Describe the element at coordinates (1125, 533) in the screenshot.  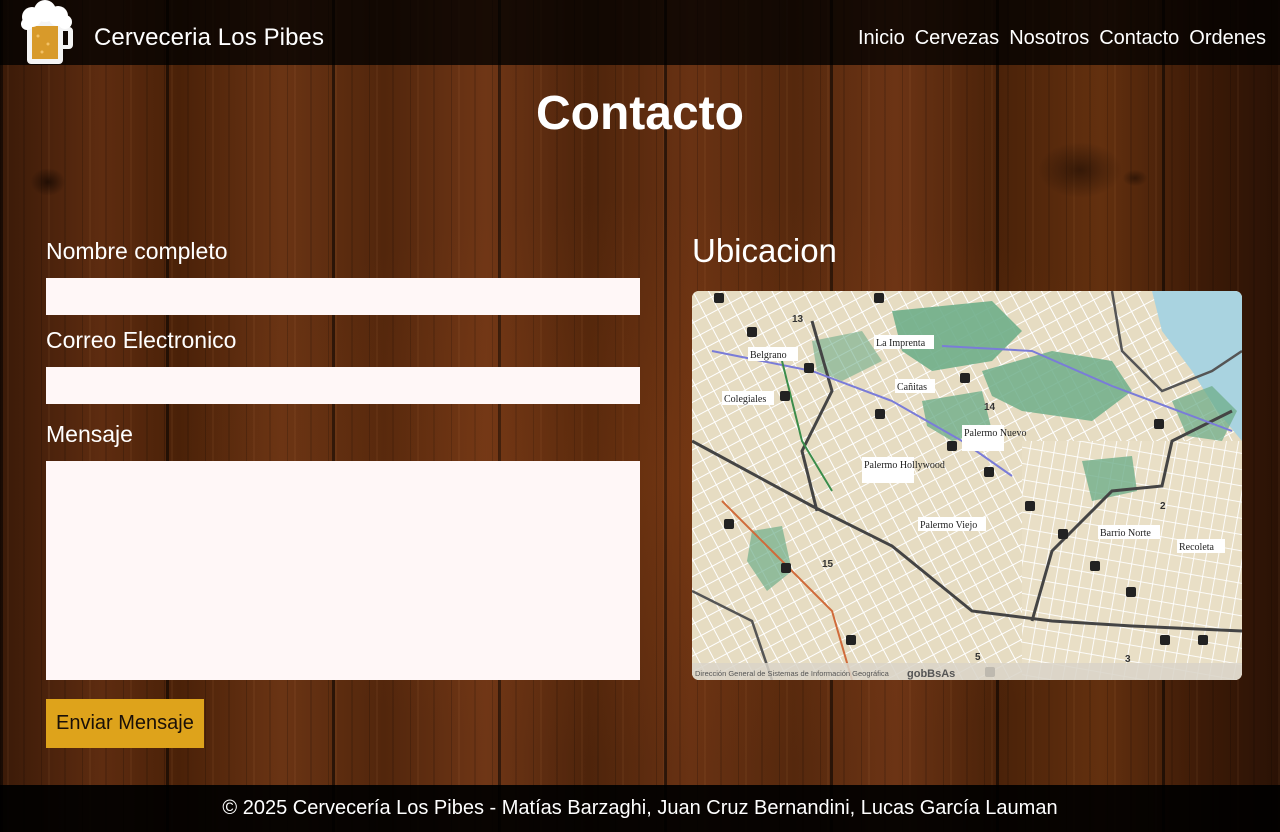
I see `map-label-barrio-norte: Barrio Norte` at that location.